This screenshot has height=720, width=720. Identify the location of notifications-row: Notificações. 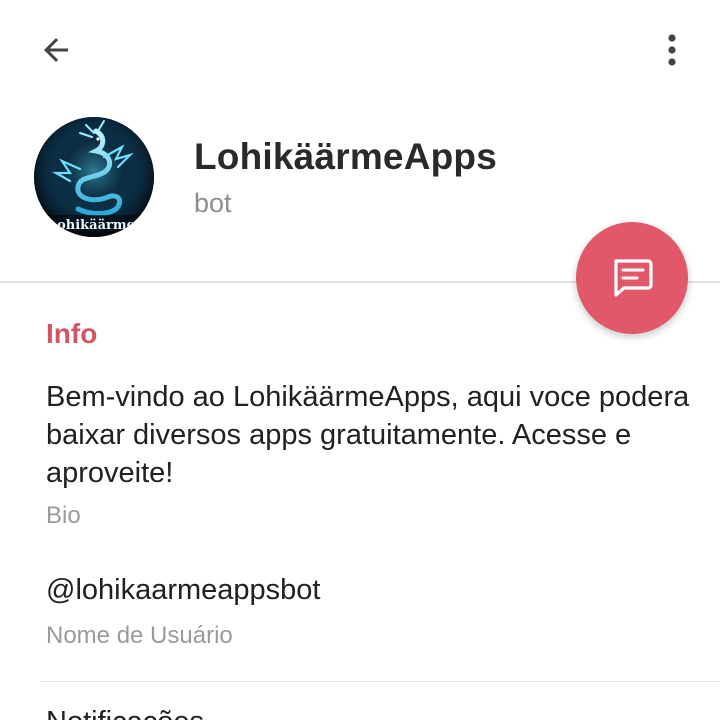
(125, 713).